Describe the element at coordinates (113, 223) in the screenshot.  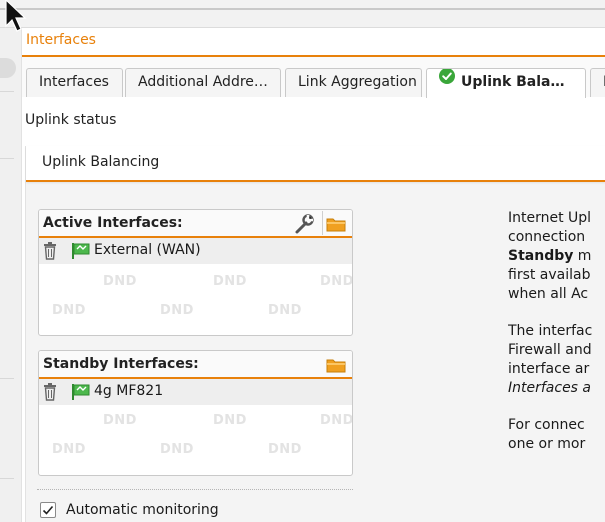
I see `active-interfaces-title: Active Interfaces:` at that location.